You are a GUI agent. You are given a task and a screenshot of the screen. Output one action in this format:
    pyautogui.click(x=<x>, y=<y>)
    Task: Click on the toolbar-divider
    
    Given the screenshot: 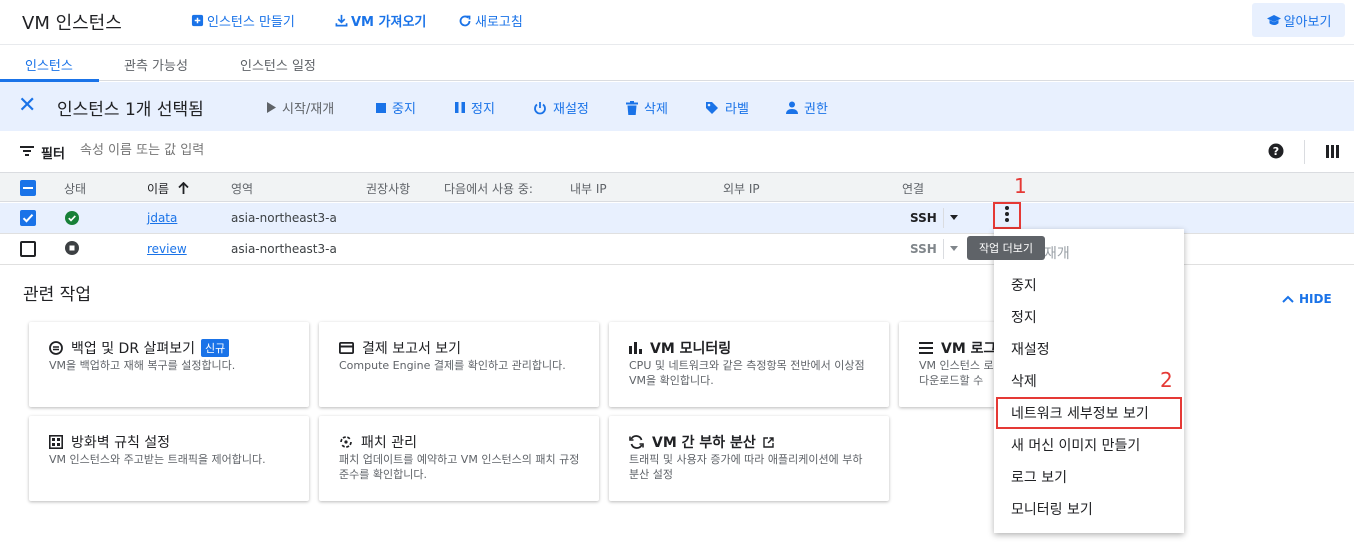 What is the action you would take?
    pyautogui.click(x=1304, y=152)
    